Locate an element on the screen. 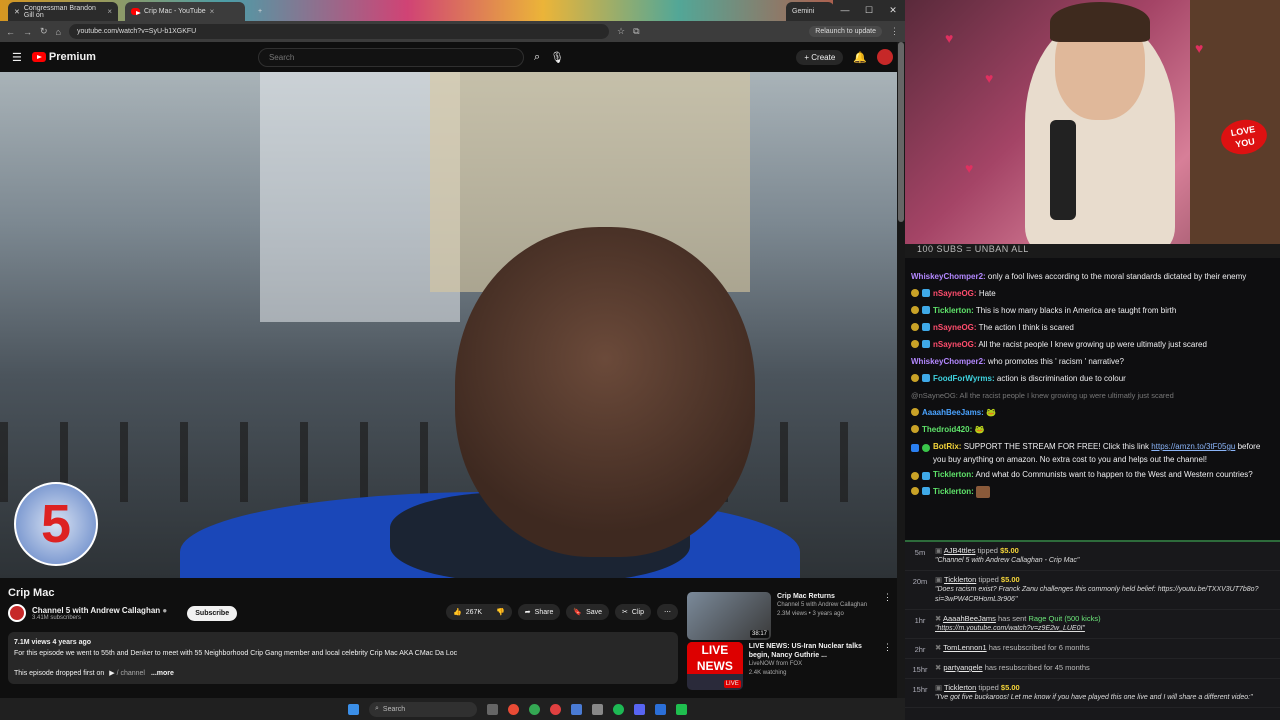 The height and width of the screenshot is (720, 1280). close-window-icon: ✕ is located at coordinates (893, 10).